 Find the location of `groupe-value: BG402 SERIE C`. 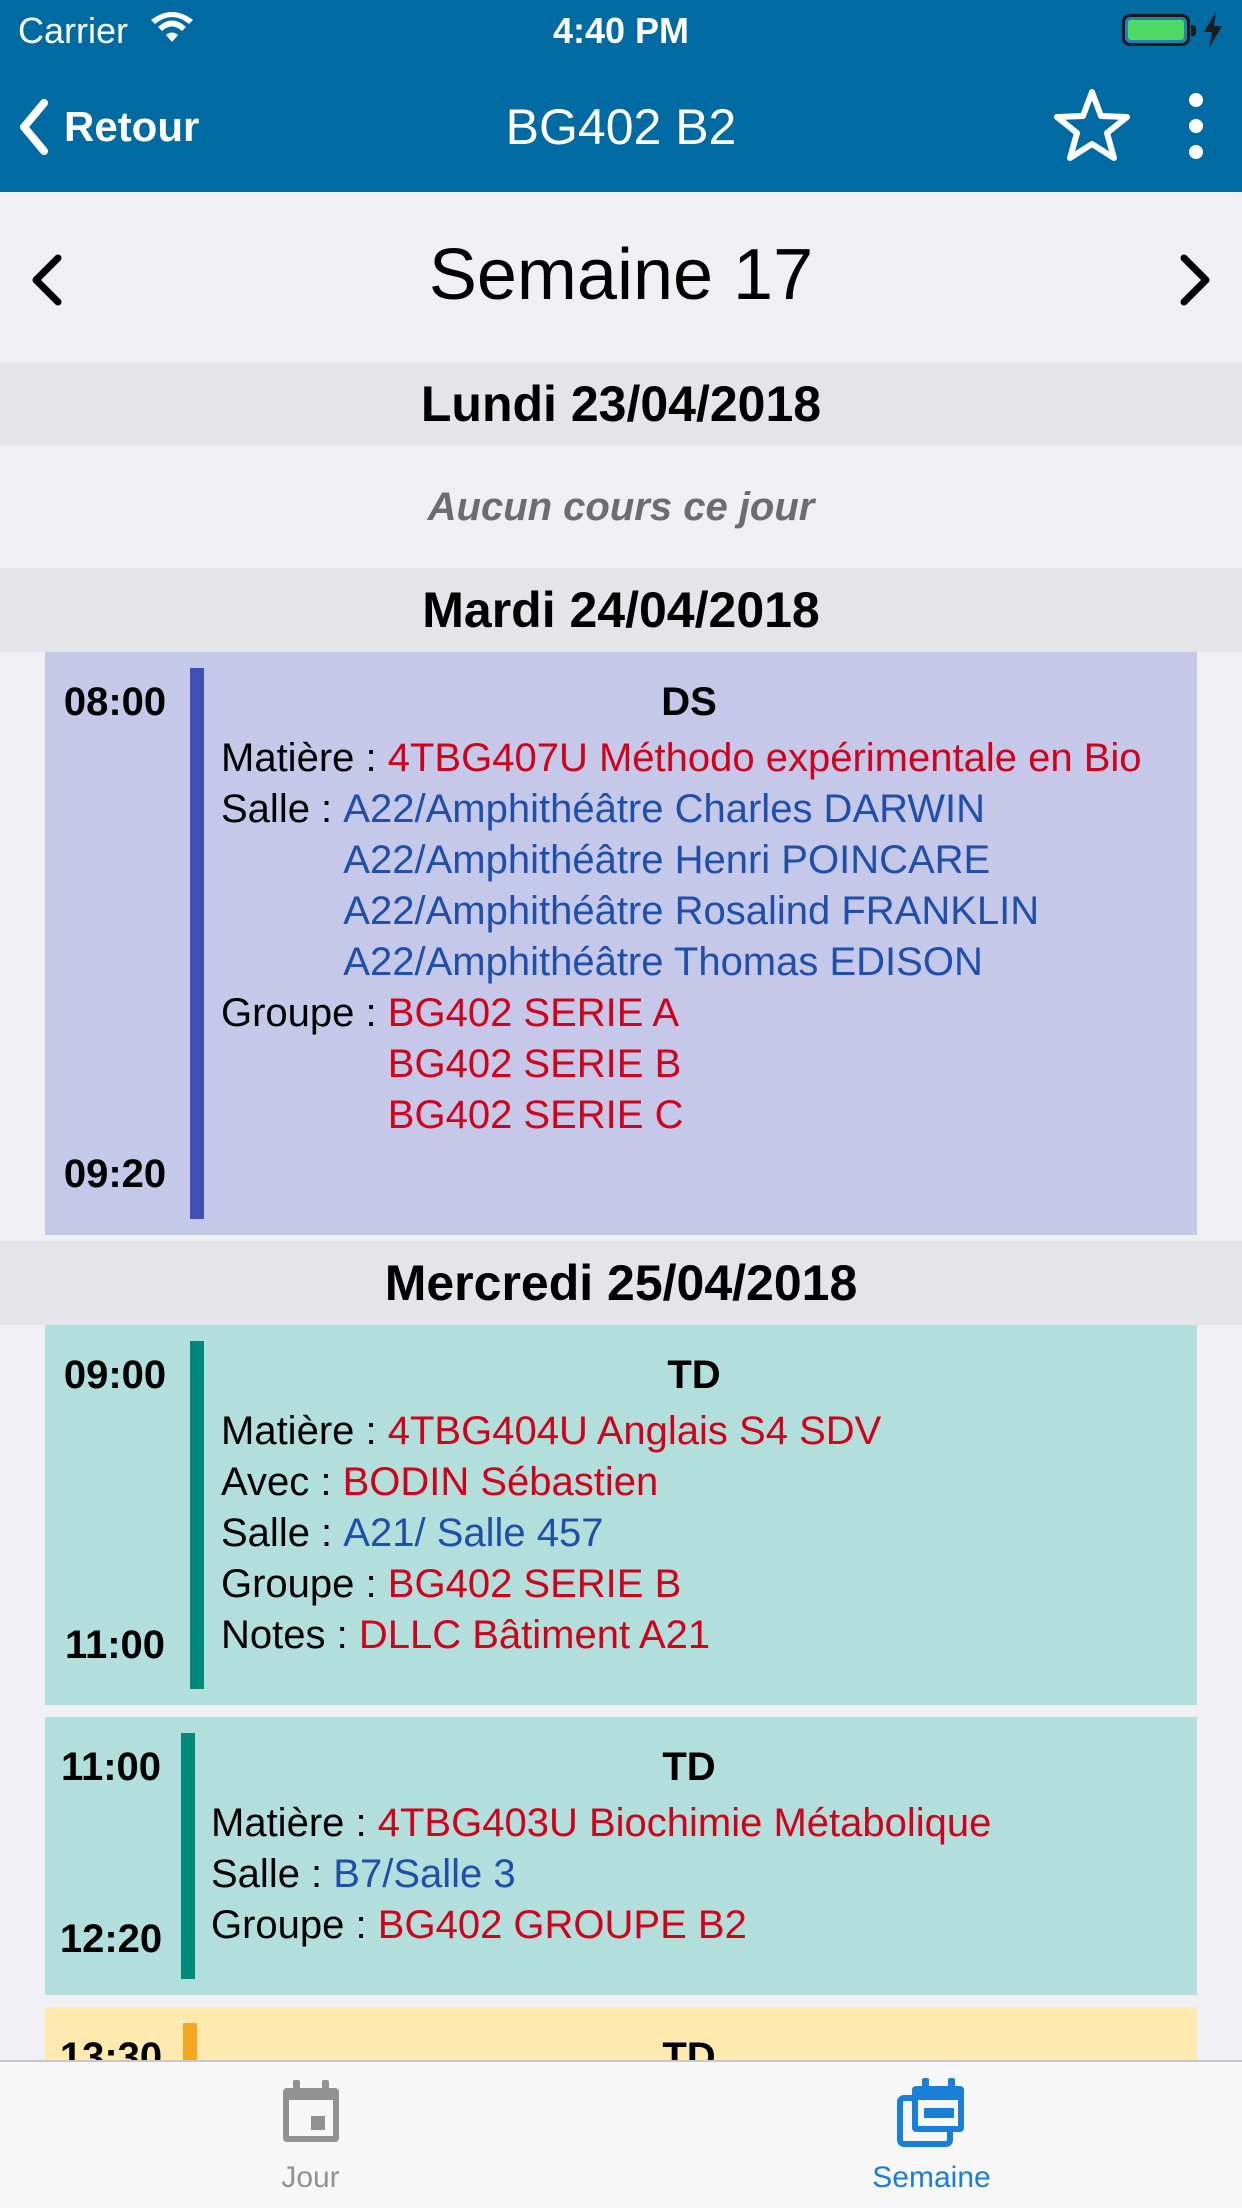

groupe-value: BG402 SERIE C is located at coordinates (535, 1115).